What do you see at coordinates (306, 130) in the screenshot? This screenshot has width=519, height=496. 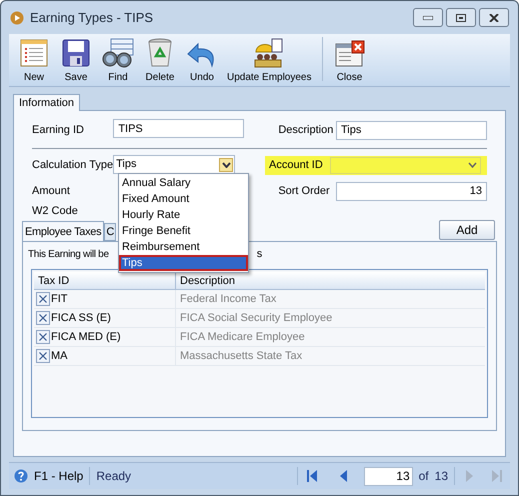 I see `field-label: Description` at bounding box center [306, 130].